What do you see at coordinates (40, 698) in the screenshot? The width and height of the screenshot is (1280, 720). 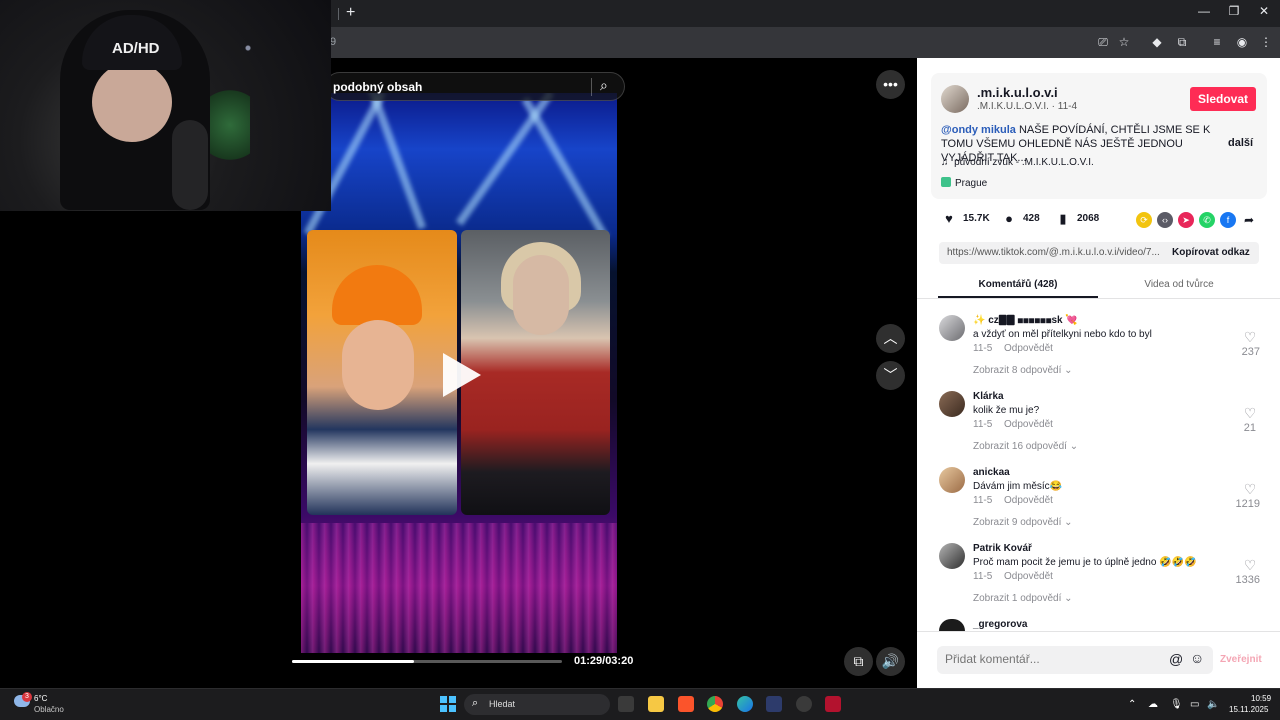 I see `weather-temperature: 6°C` at bounding box center [40, 698].